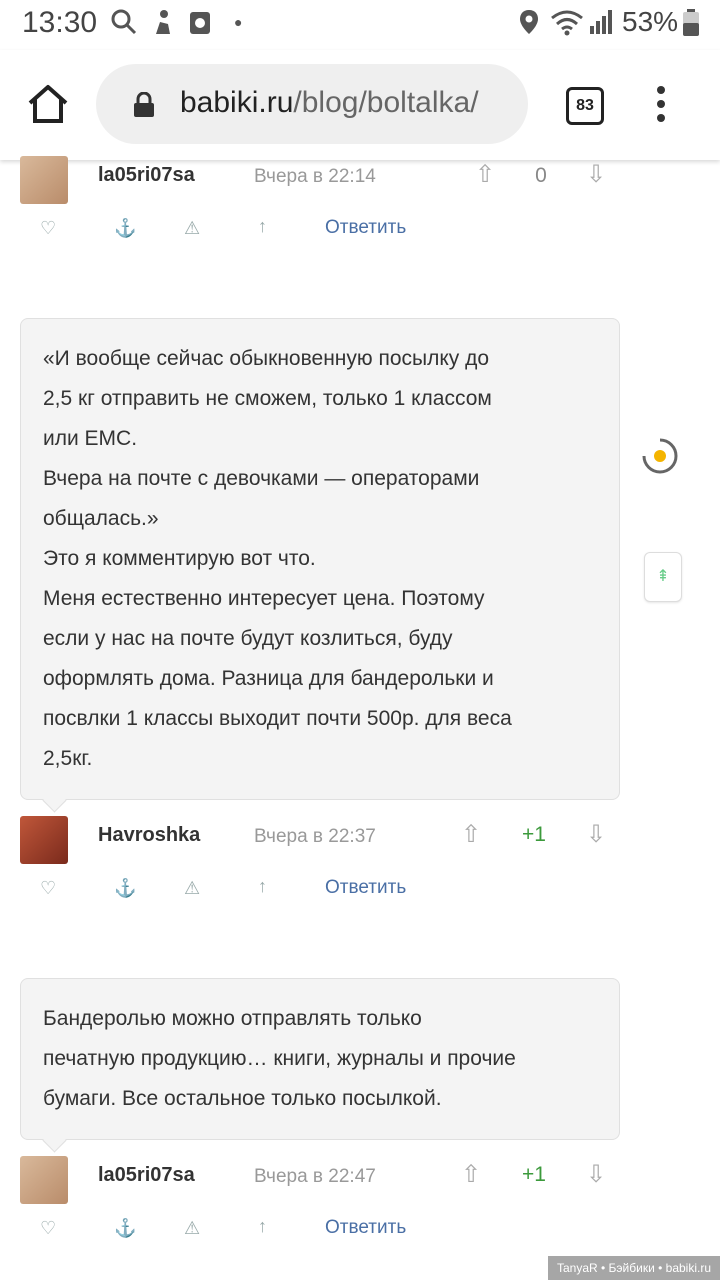  What do you see at coordinates (101, 518) in the screenshot?
I see `comment-text-line: общалась.»` at bounding box center [101, 518].